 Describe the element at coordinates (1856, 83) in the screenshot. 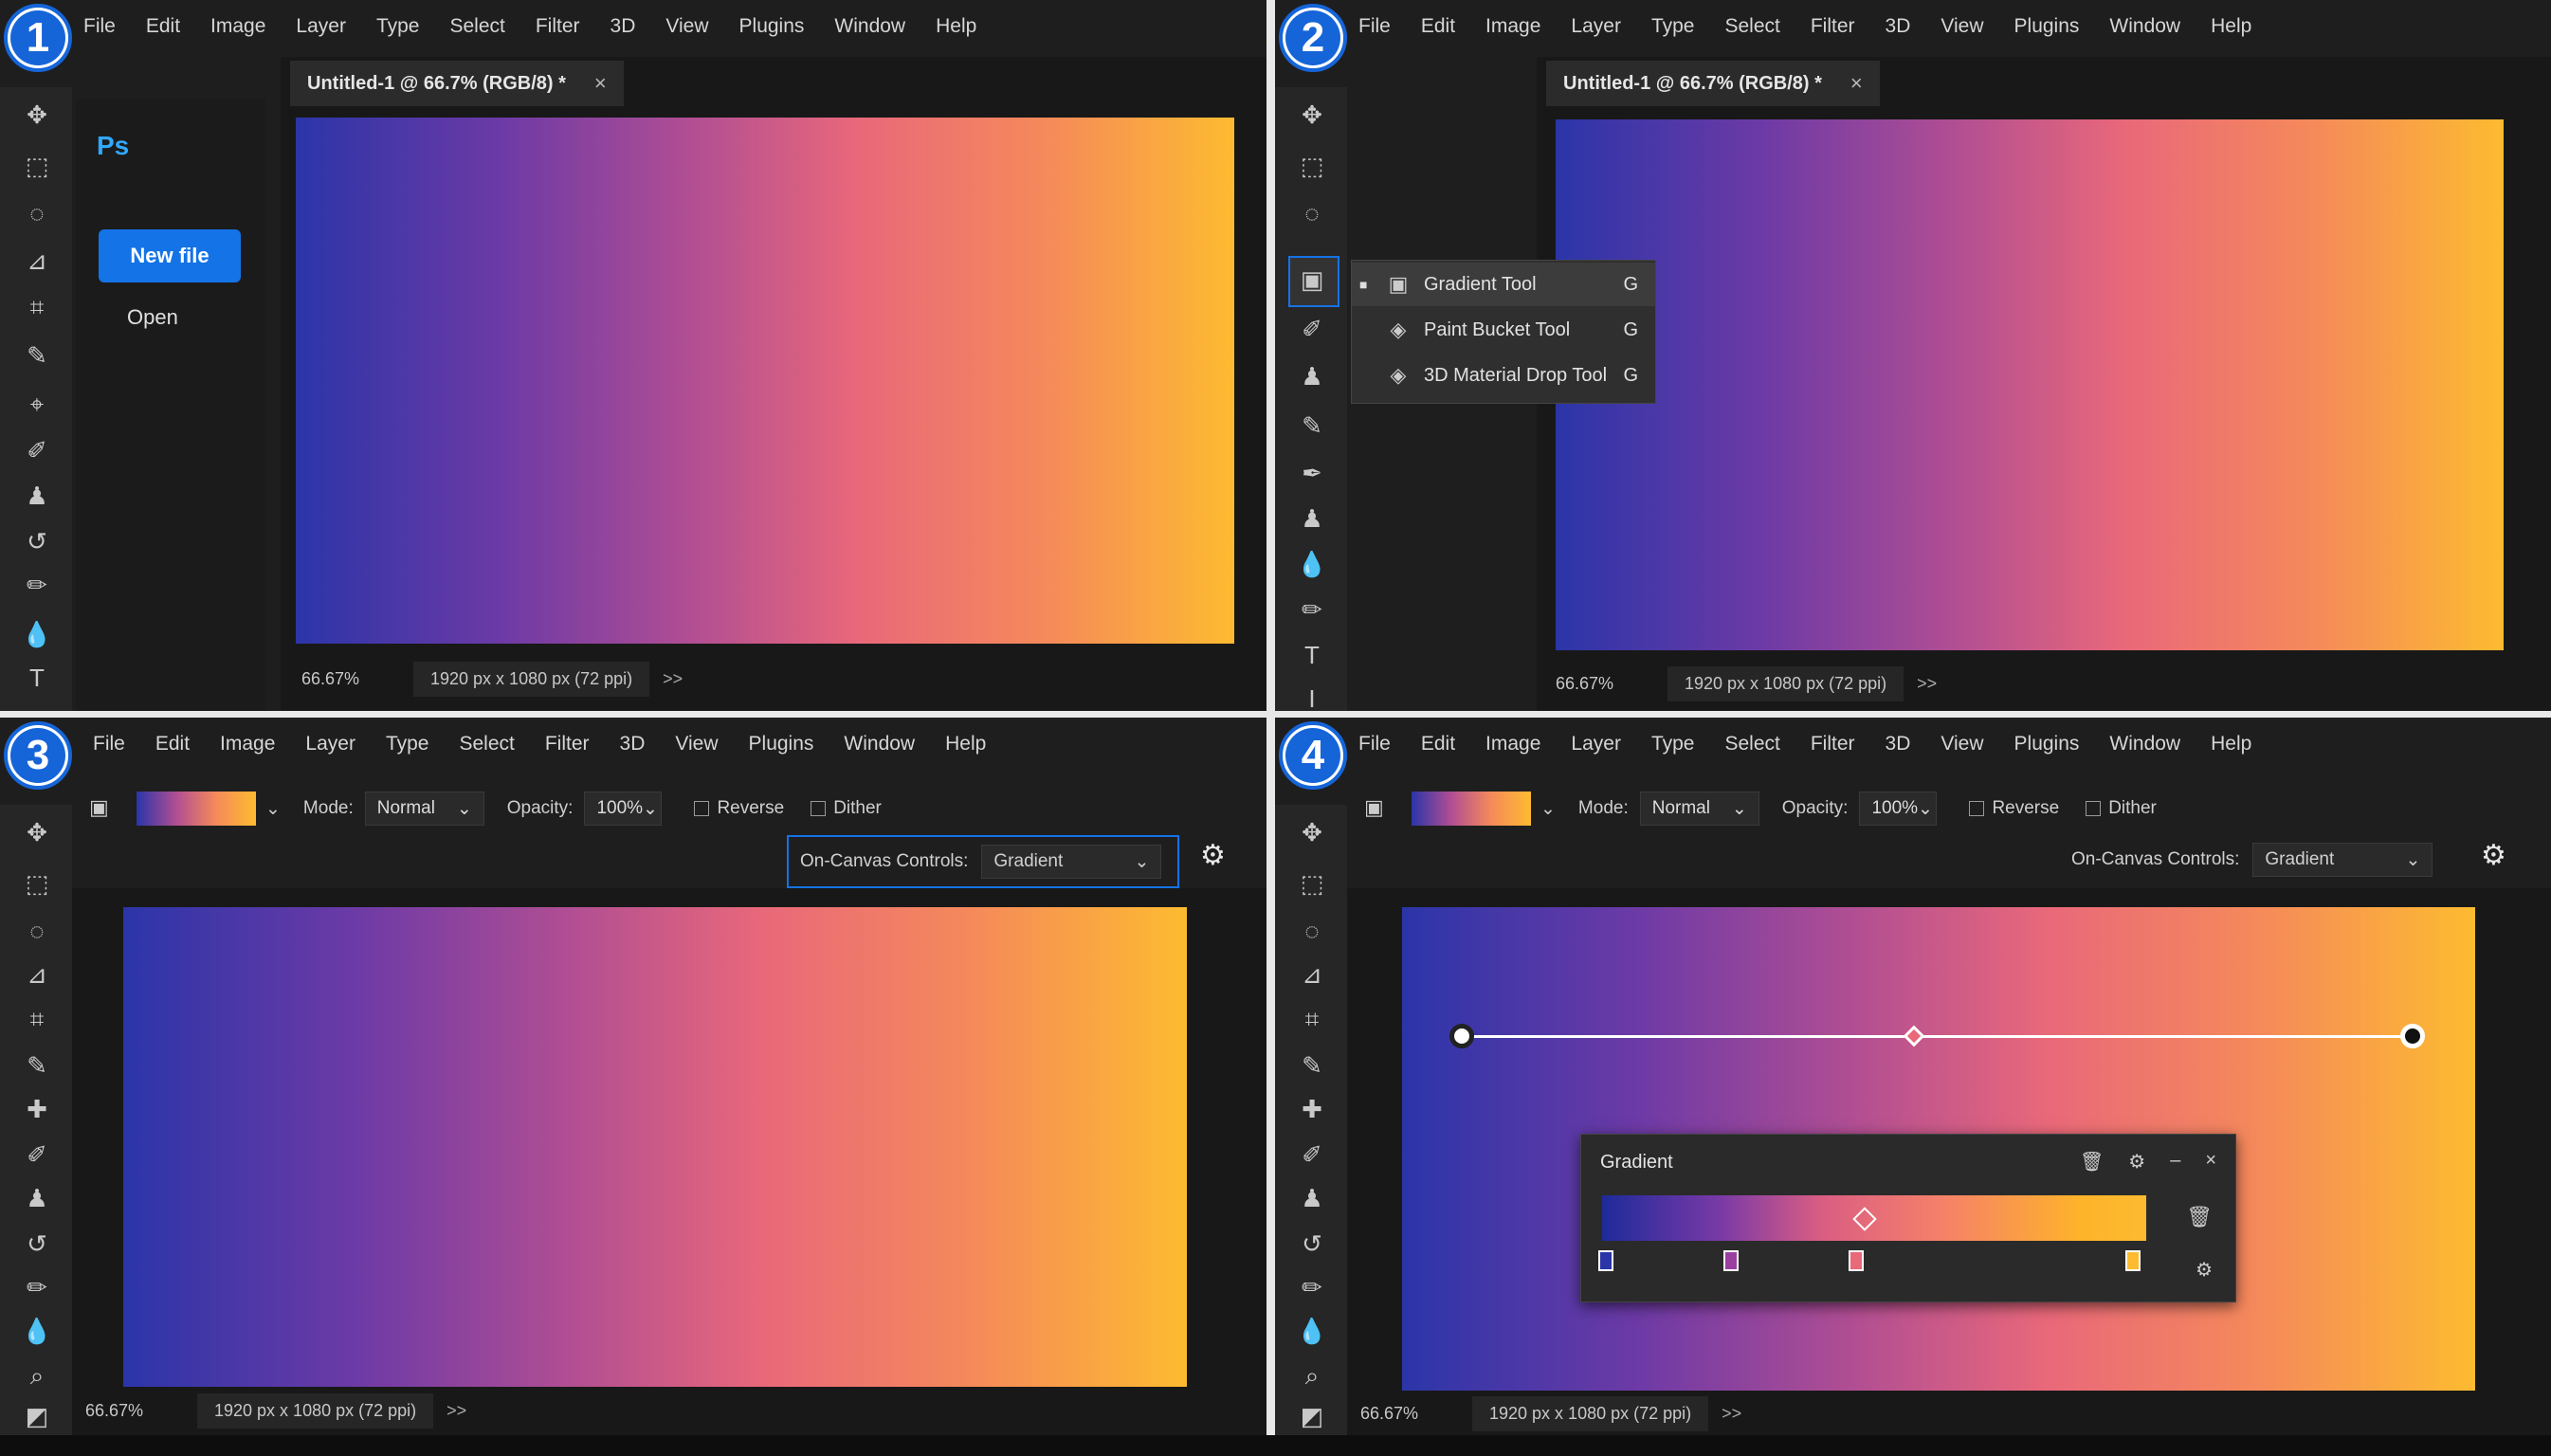

I see `close-icon: ×` at that location.